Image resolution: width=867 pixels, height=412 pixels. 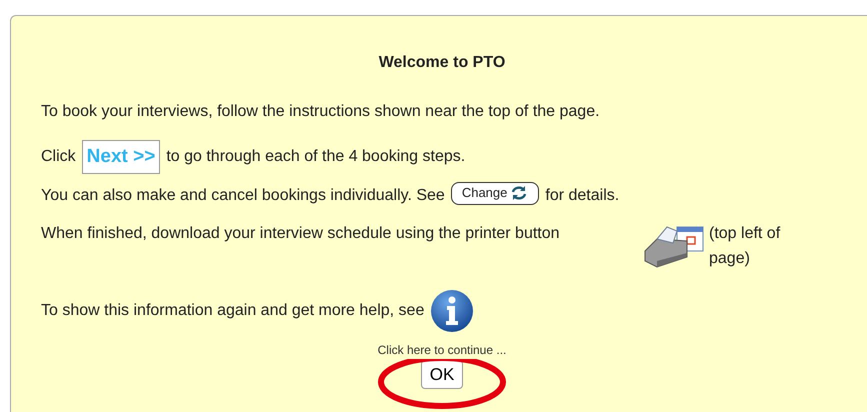 What do you see at coordinates (243, 196) in the screenshot?
I see `instruction-text: You can also make and cancel bookings individually. See` at bounding box center [243, 196].